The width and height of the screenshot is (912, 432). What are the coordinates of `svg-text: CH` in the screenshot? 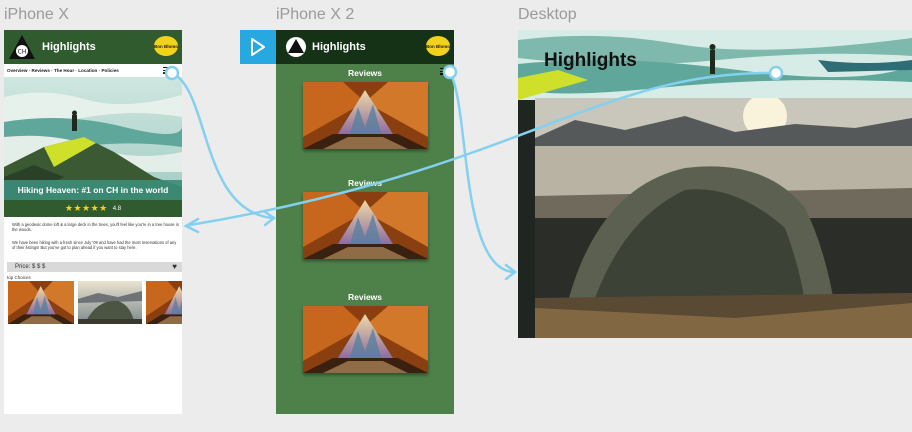 It's located at (22, 52).